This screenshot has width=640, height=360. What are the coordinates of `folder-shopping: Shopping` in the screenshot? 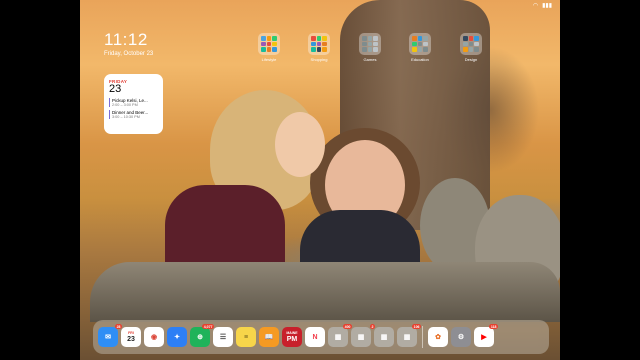 It's located at (319, 47).